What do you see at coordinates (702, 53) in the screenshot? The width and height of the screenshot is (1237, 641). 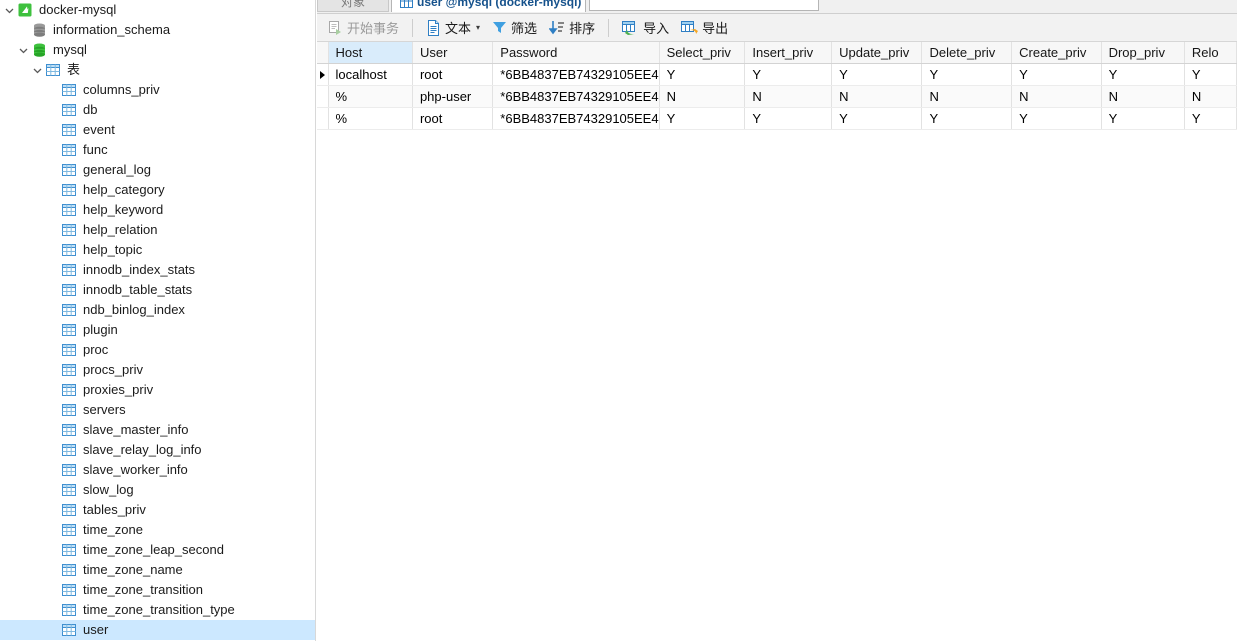 I see `column-header-select_priv: Select_priv` at bounding box center [702, 53].